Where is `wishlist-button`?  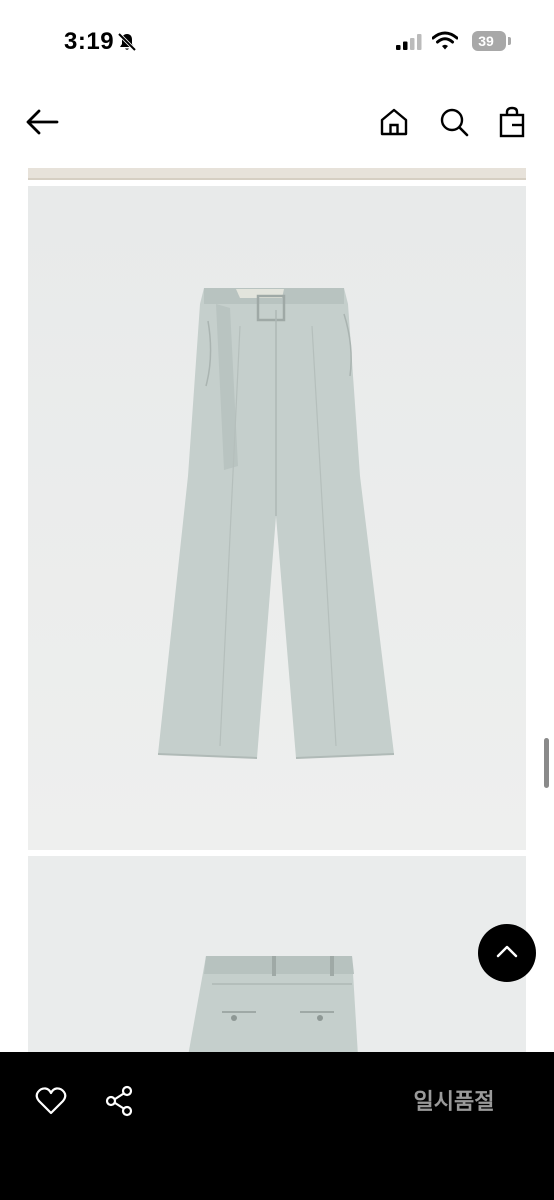 wishlist-button is located at coordinates (51, 1103).